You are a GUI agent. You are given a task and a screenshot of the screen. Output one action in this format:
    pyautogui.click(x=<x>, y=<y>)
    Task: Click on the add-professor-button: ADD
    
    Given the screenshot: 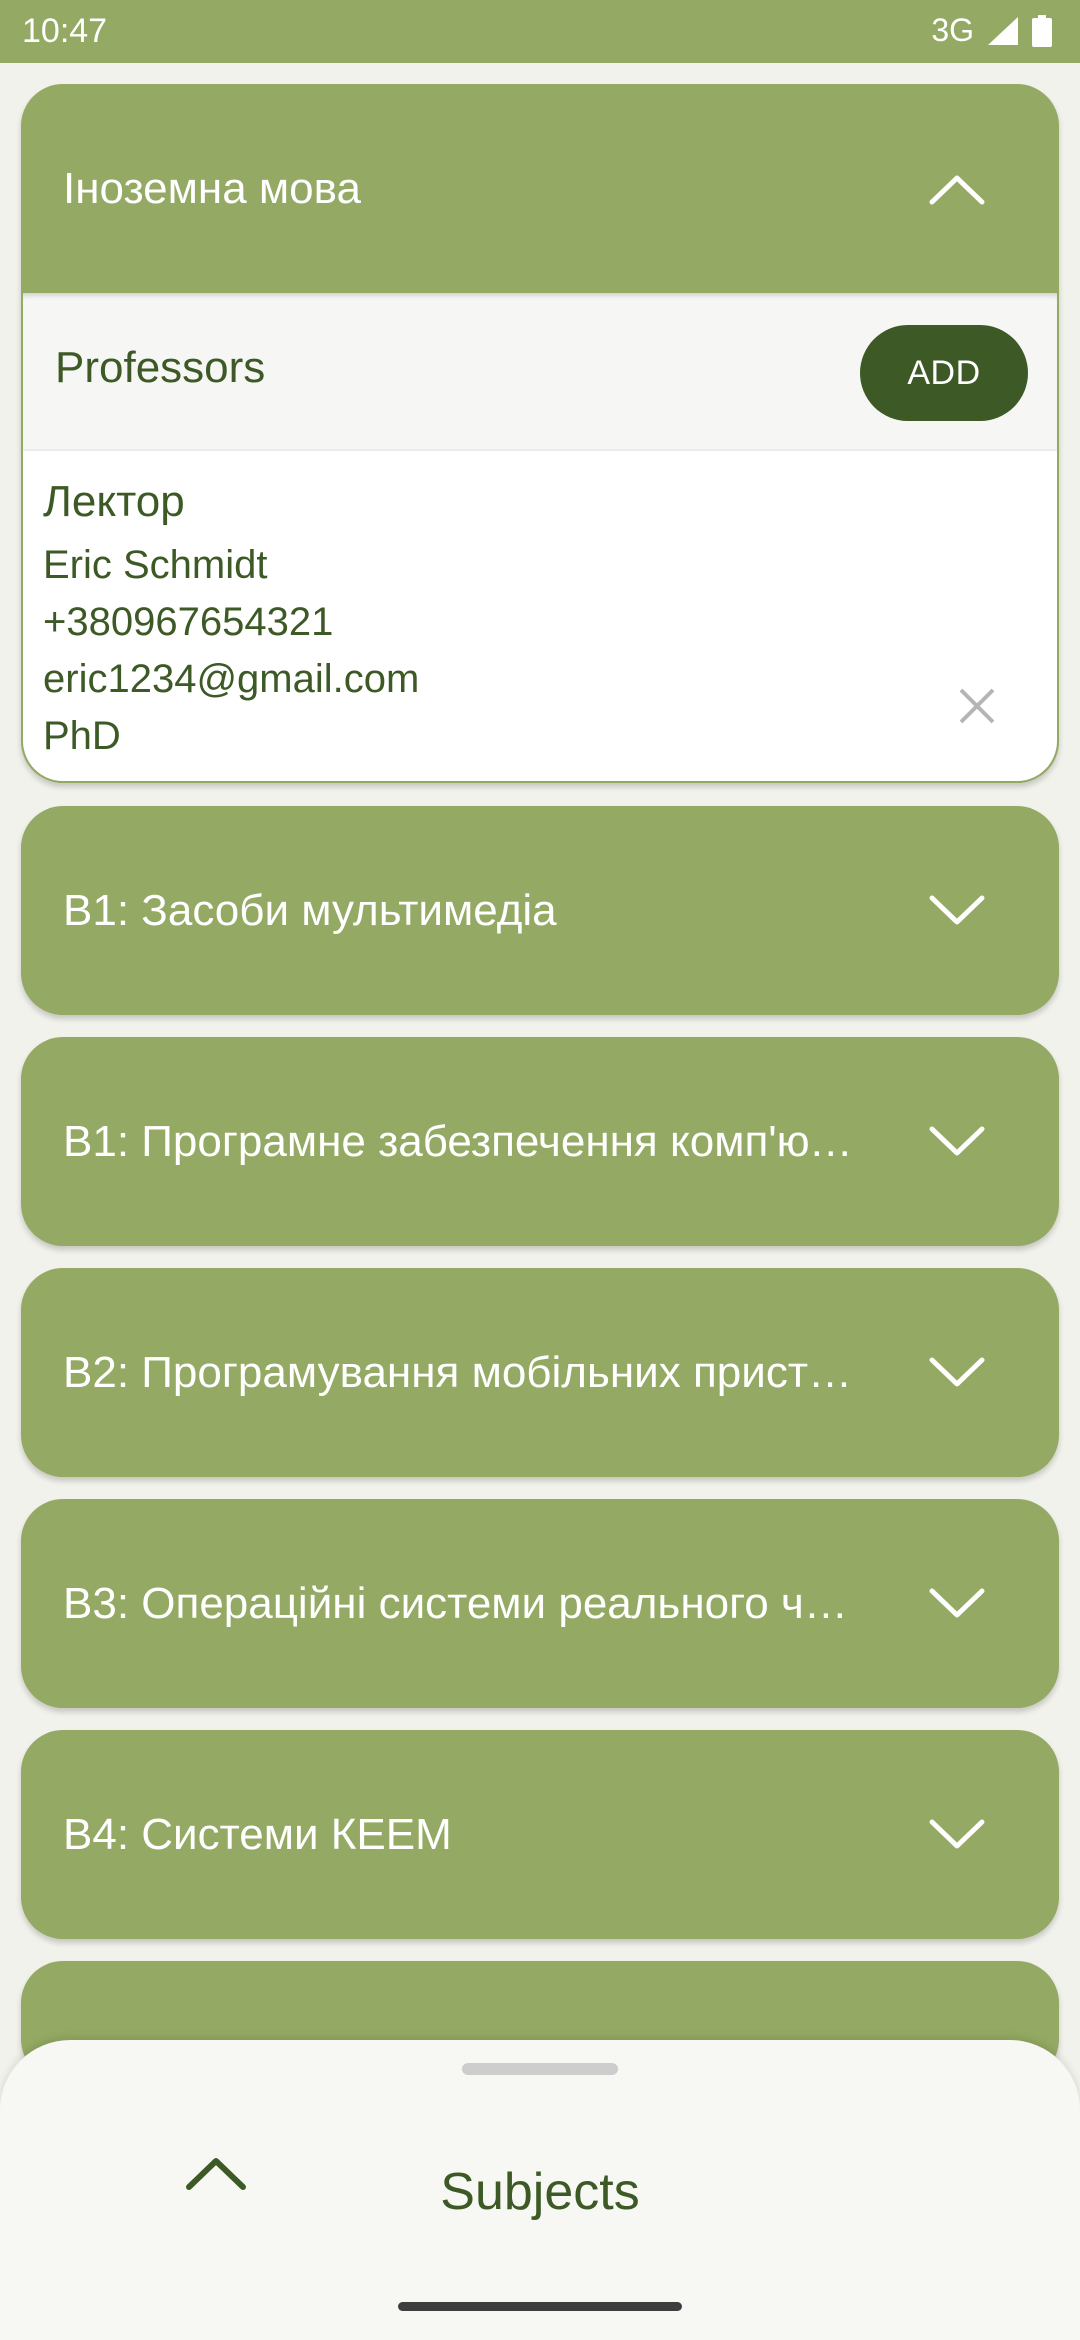 What is the action you would take?
    pyautogui.click(x=944, y=373)
    